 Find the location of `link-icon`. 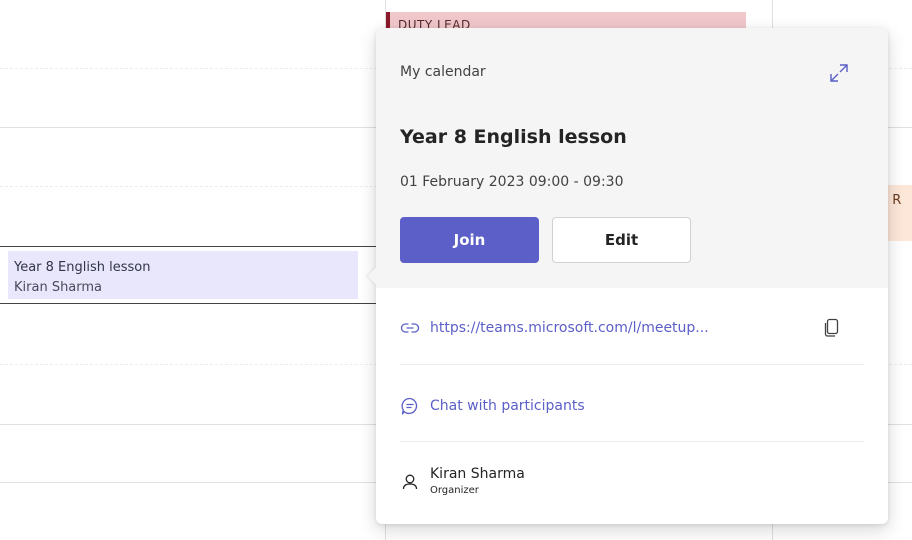

link-icon is located at coordinates (410, 328).